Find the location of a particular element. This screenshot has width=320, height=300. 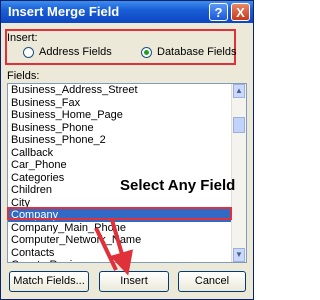

dialog-title: Insert Merge Field is located at coordinates (64, 11).